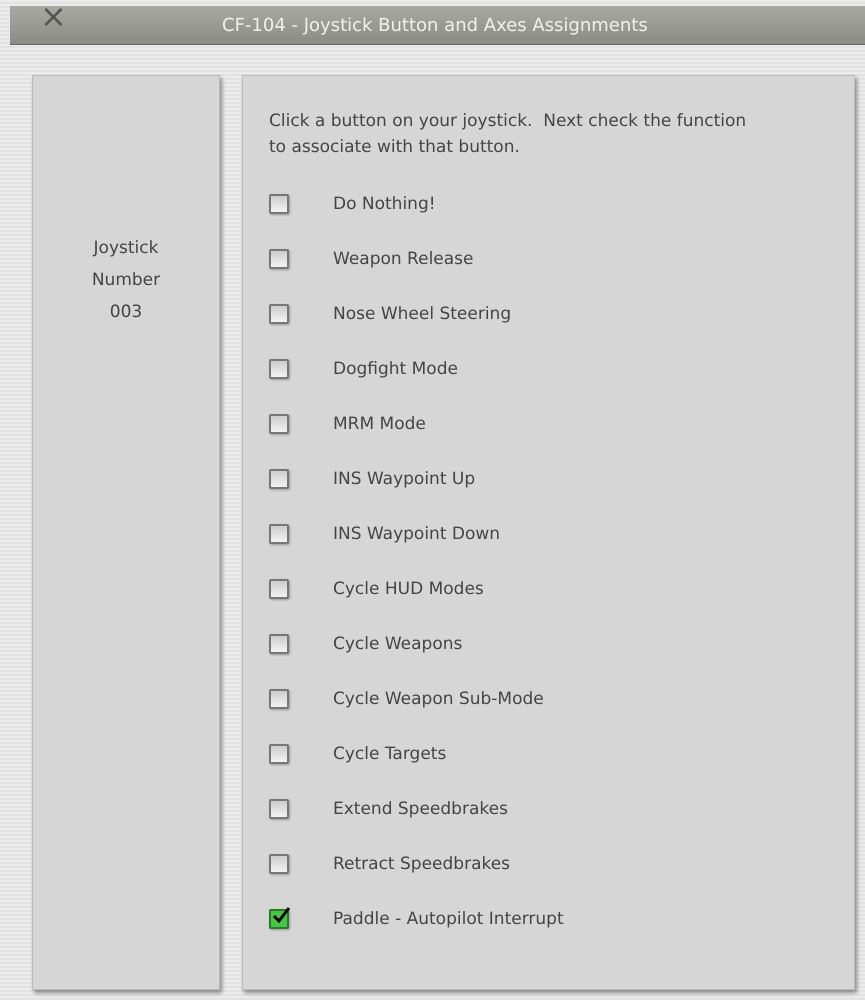  Describe the element at coordinates (389, 754) in the screenshot. I see `function-label: Cycle Targets` at that location.